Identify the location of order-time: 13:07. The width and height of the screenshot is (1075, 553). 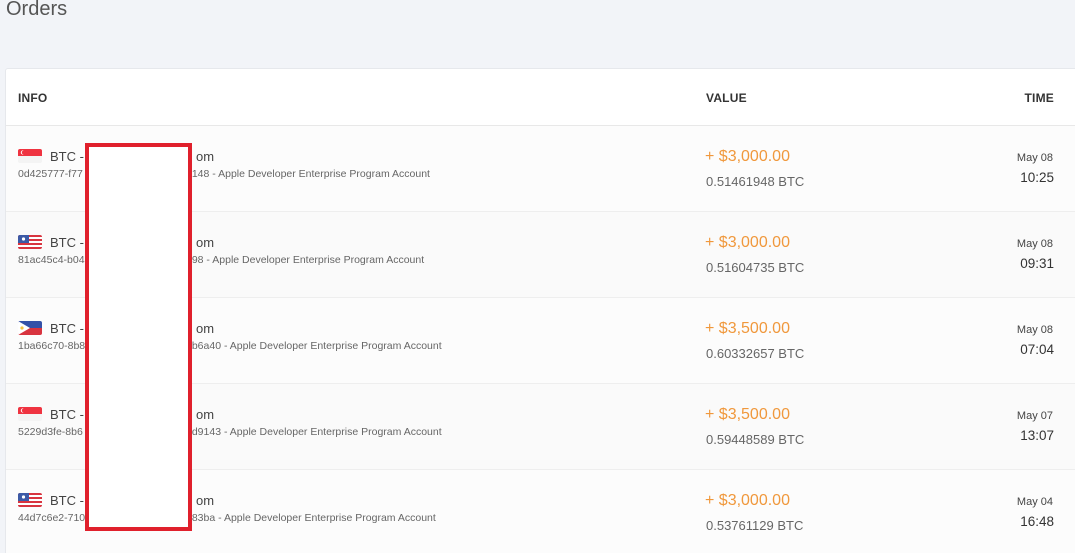
(1037, 435).